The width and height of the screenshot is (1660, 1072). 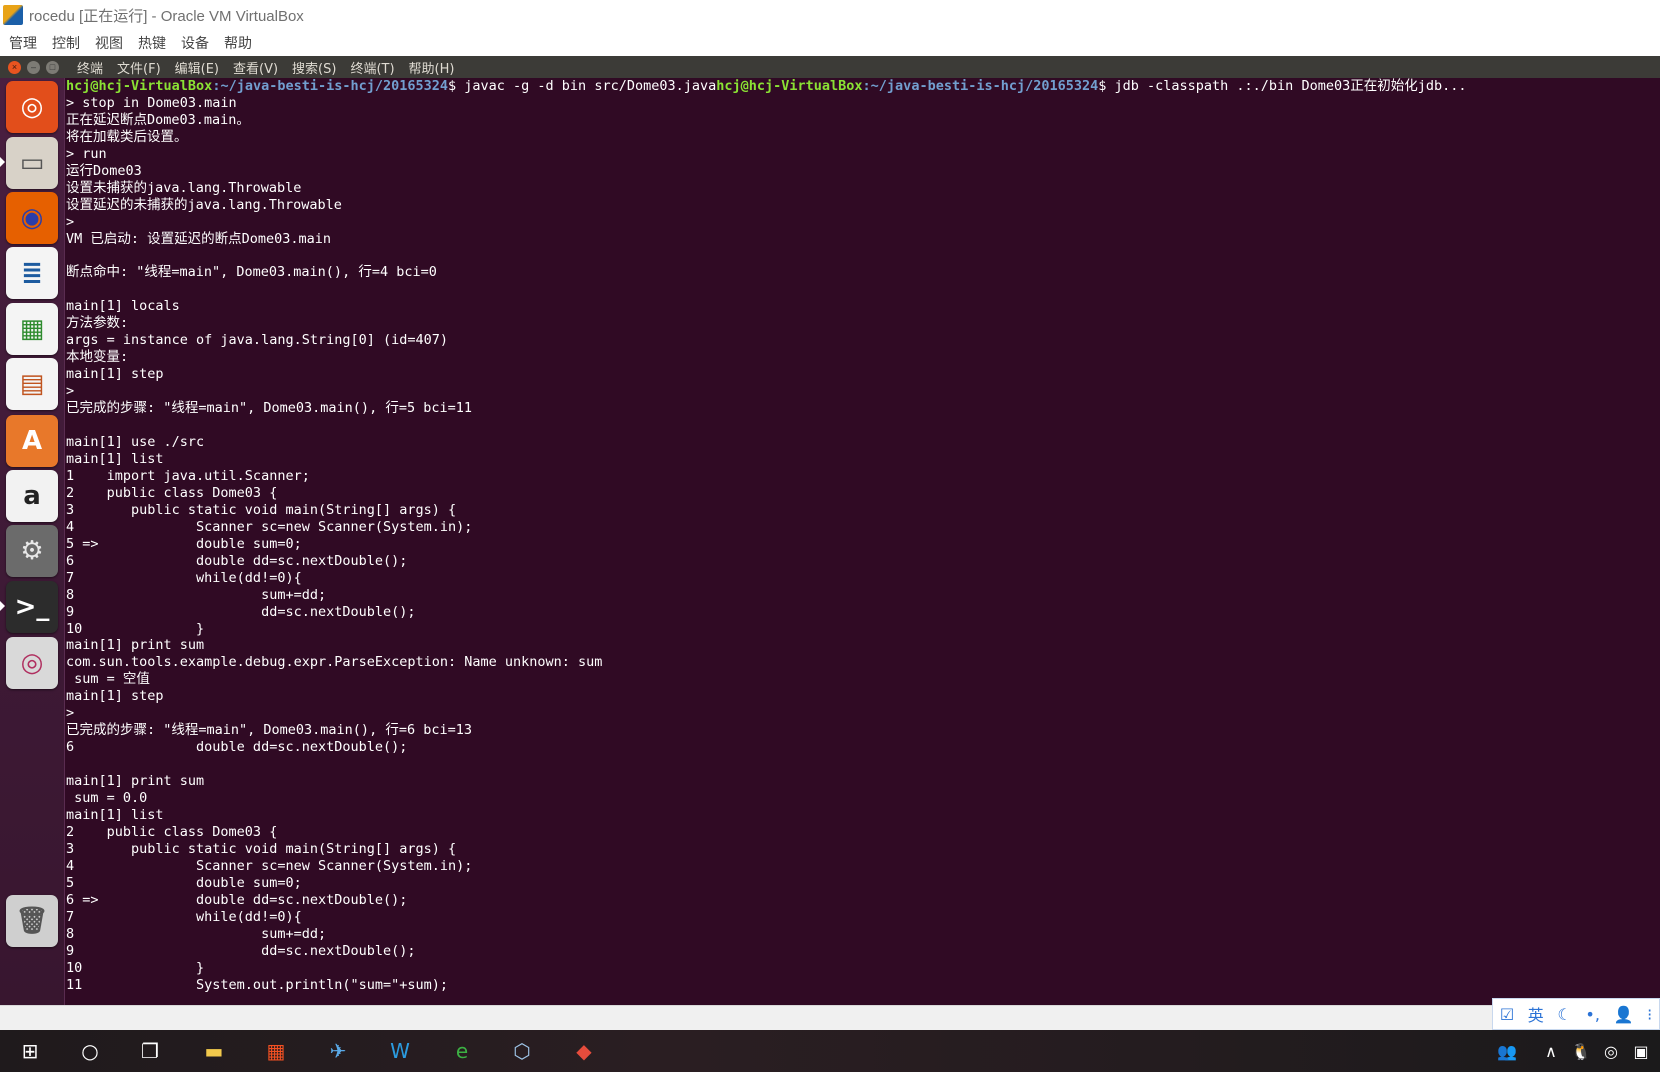 I want to click on terminal-line: 5 => double sum=0;, so click(x=184, y=543).